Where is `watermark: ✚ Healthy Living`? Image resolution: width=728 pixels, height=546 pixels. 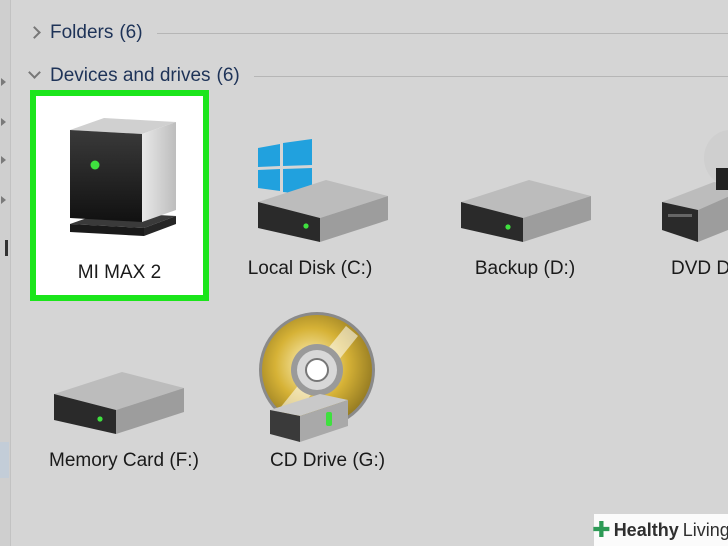 watermark: ✚ Healthy Living is located at coordinates (660, 530).